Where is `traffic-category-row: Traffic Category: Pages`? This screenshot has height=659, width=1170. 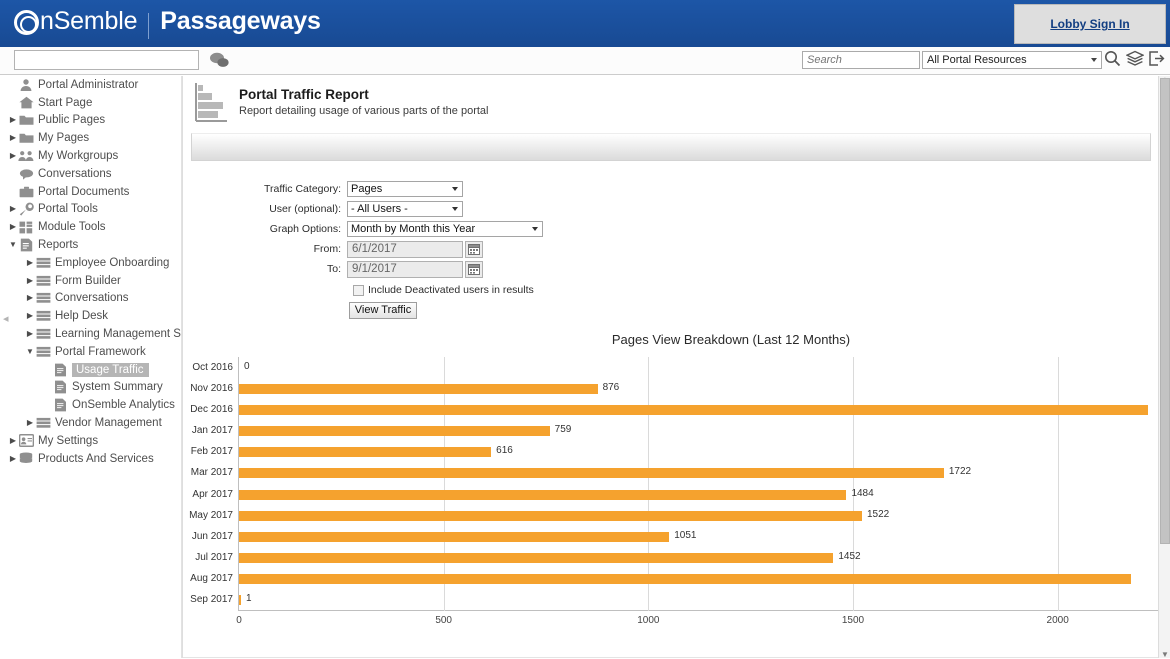 traffic-category-row: Traffic Category: Pages is located at coordinates (671, 188).